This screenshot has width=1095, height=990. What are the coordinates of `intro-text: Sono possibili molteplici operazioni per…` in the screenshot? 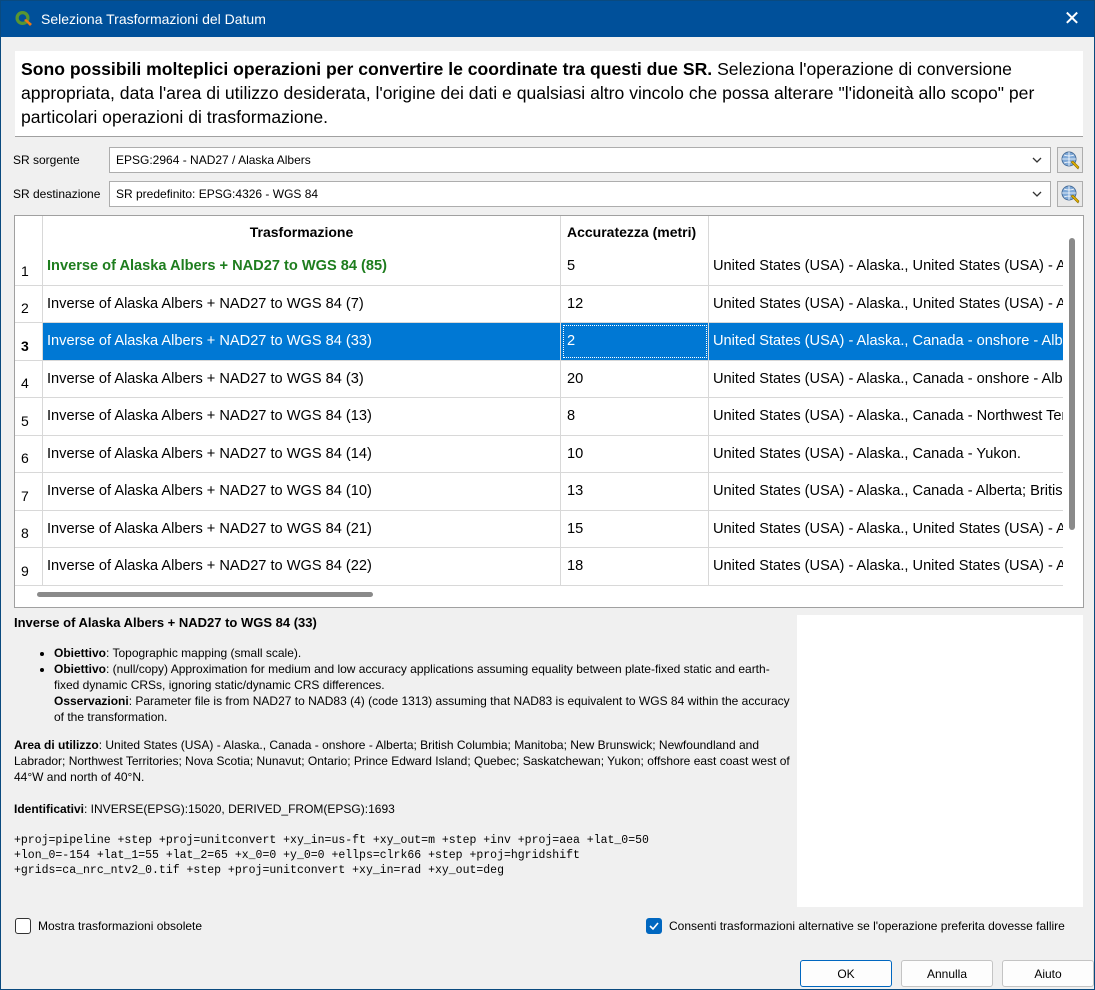 It's located at (549, 94).